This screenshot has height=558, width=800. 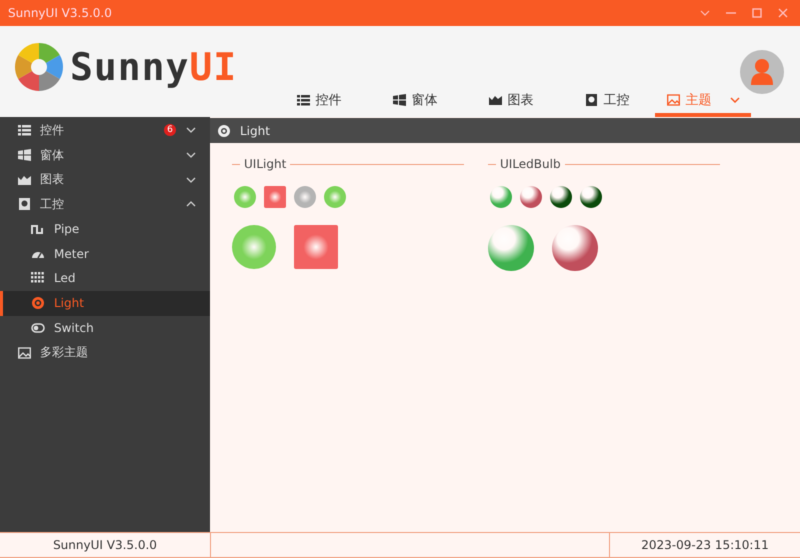 What do you see at coordinates (607, 102) in the screenshot?
I see `nav-tab: 工控` at bounding box center [607, 102].